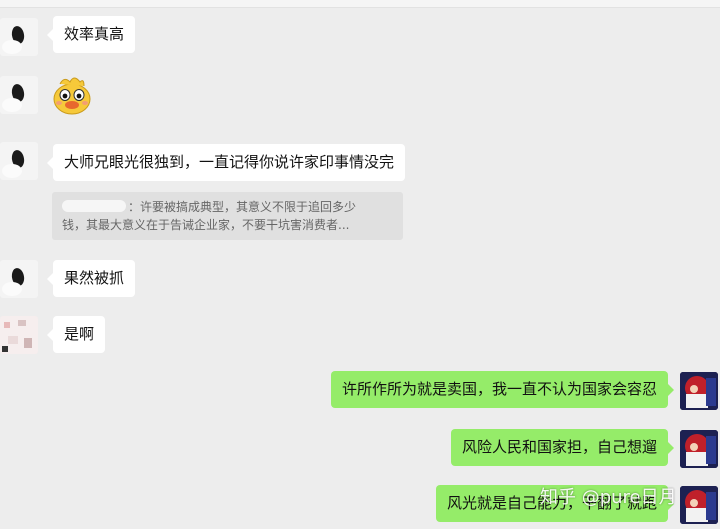  What do you see at coordinates (94, 34) in the screenshot?
I see `message-text: 效率真高` at bounding box center [94, 34].